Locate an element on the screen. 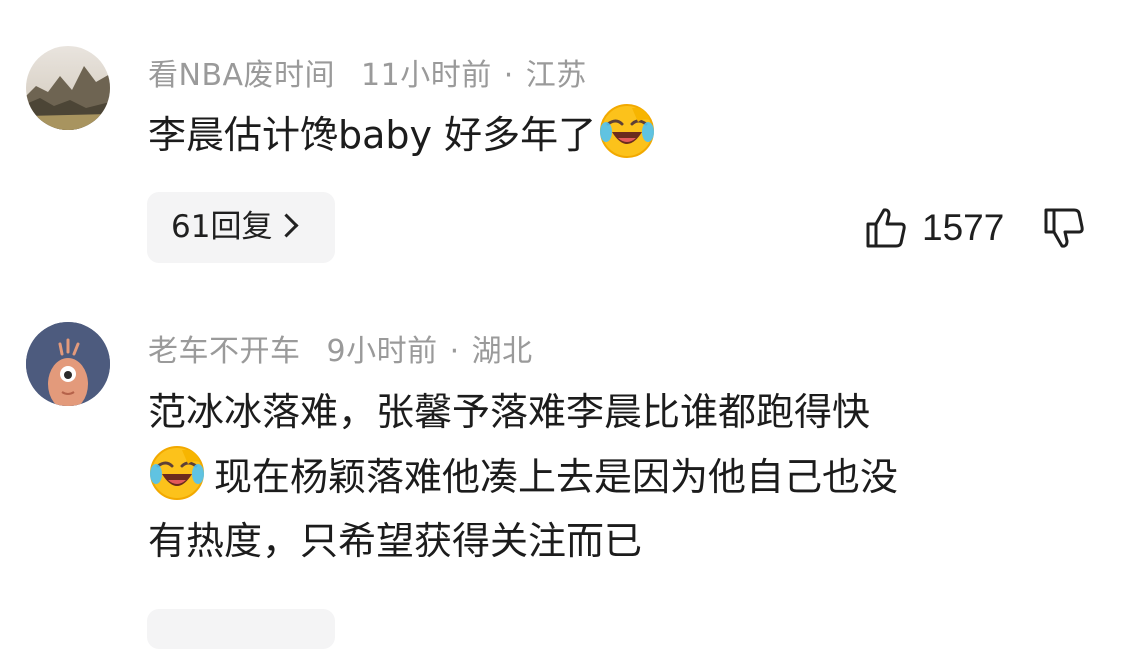 This screenshot has height=649, width=1145. comment-line: 现在杨颖落难他凑上去是因为他自己也没 is located at coordinates (556, 477).